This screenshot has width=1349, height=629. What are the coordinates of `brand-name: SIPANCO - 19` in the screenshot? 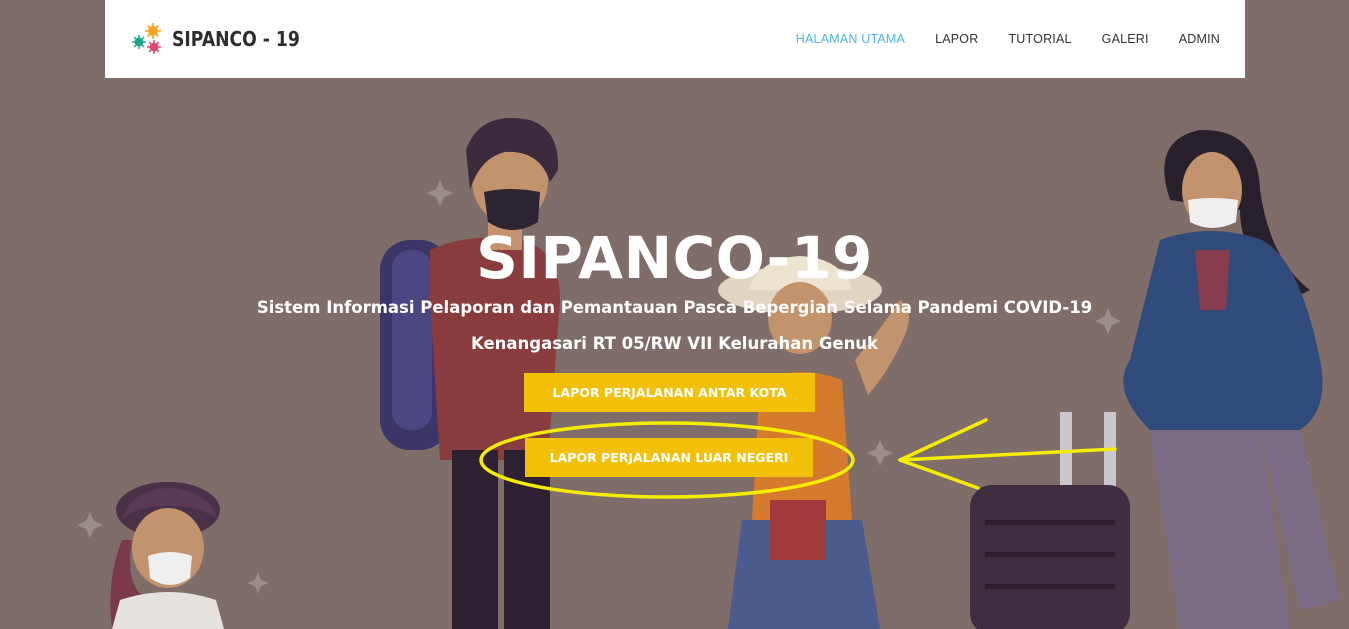 It's located at (236, 39).